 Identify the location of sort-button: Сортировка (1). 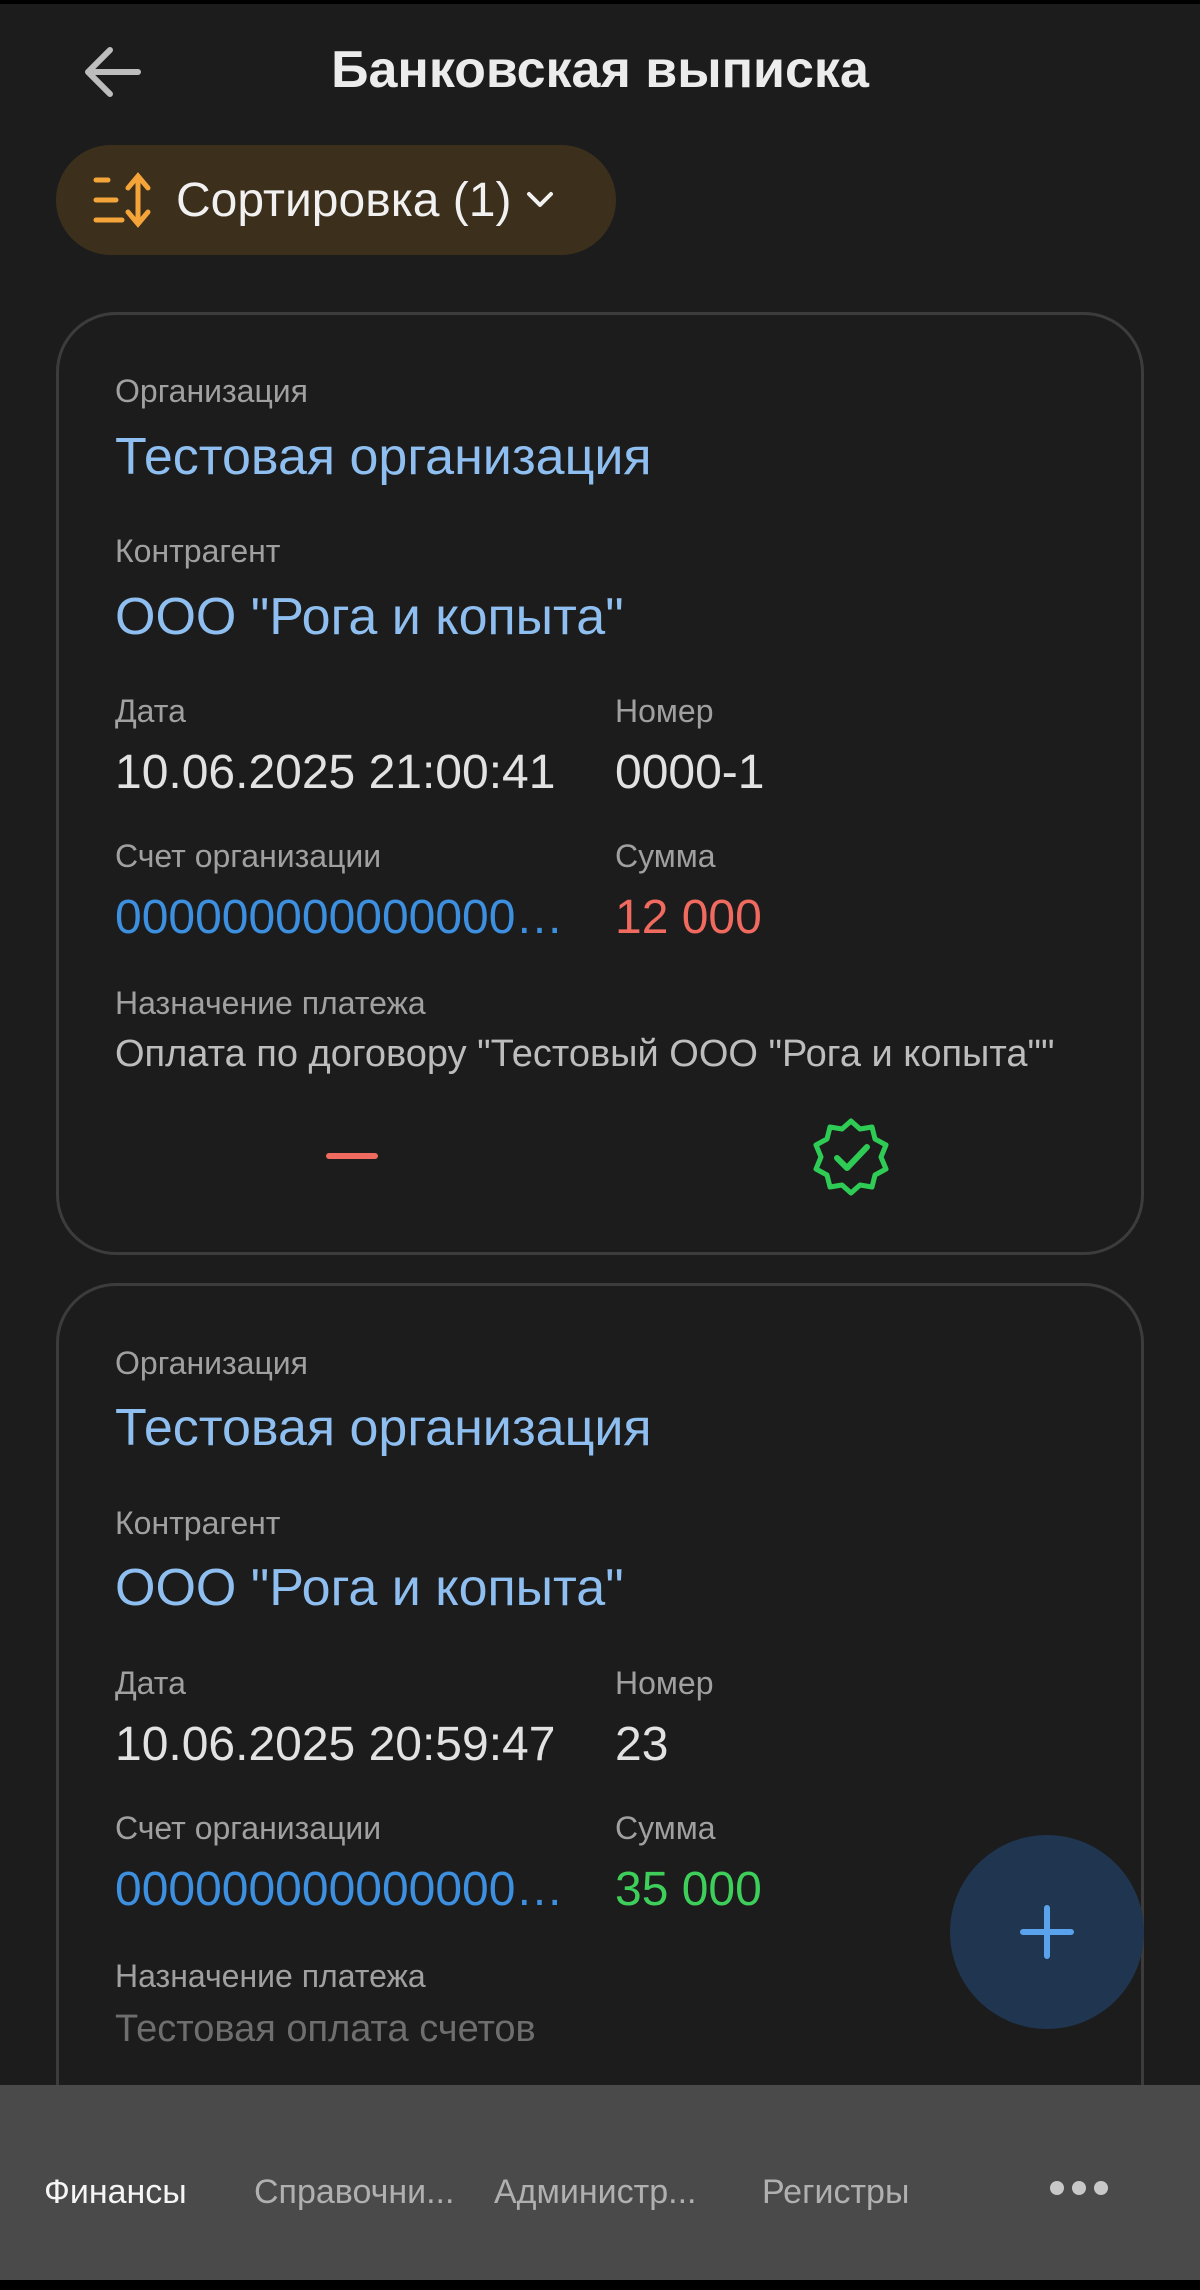
(336, 200).